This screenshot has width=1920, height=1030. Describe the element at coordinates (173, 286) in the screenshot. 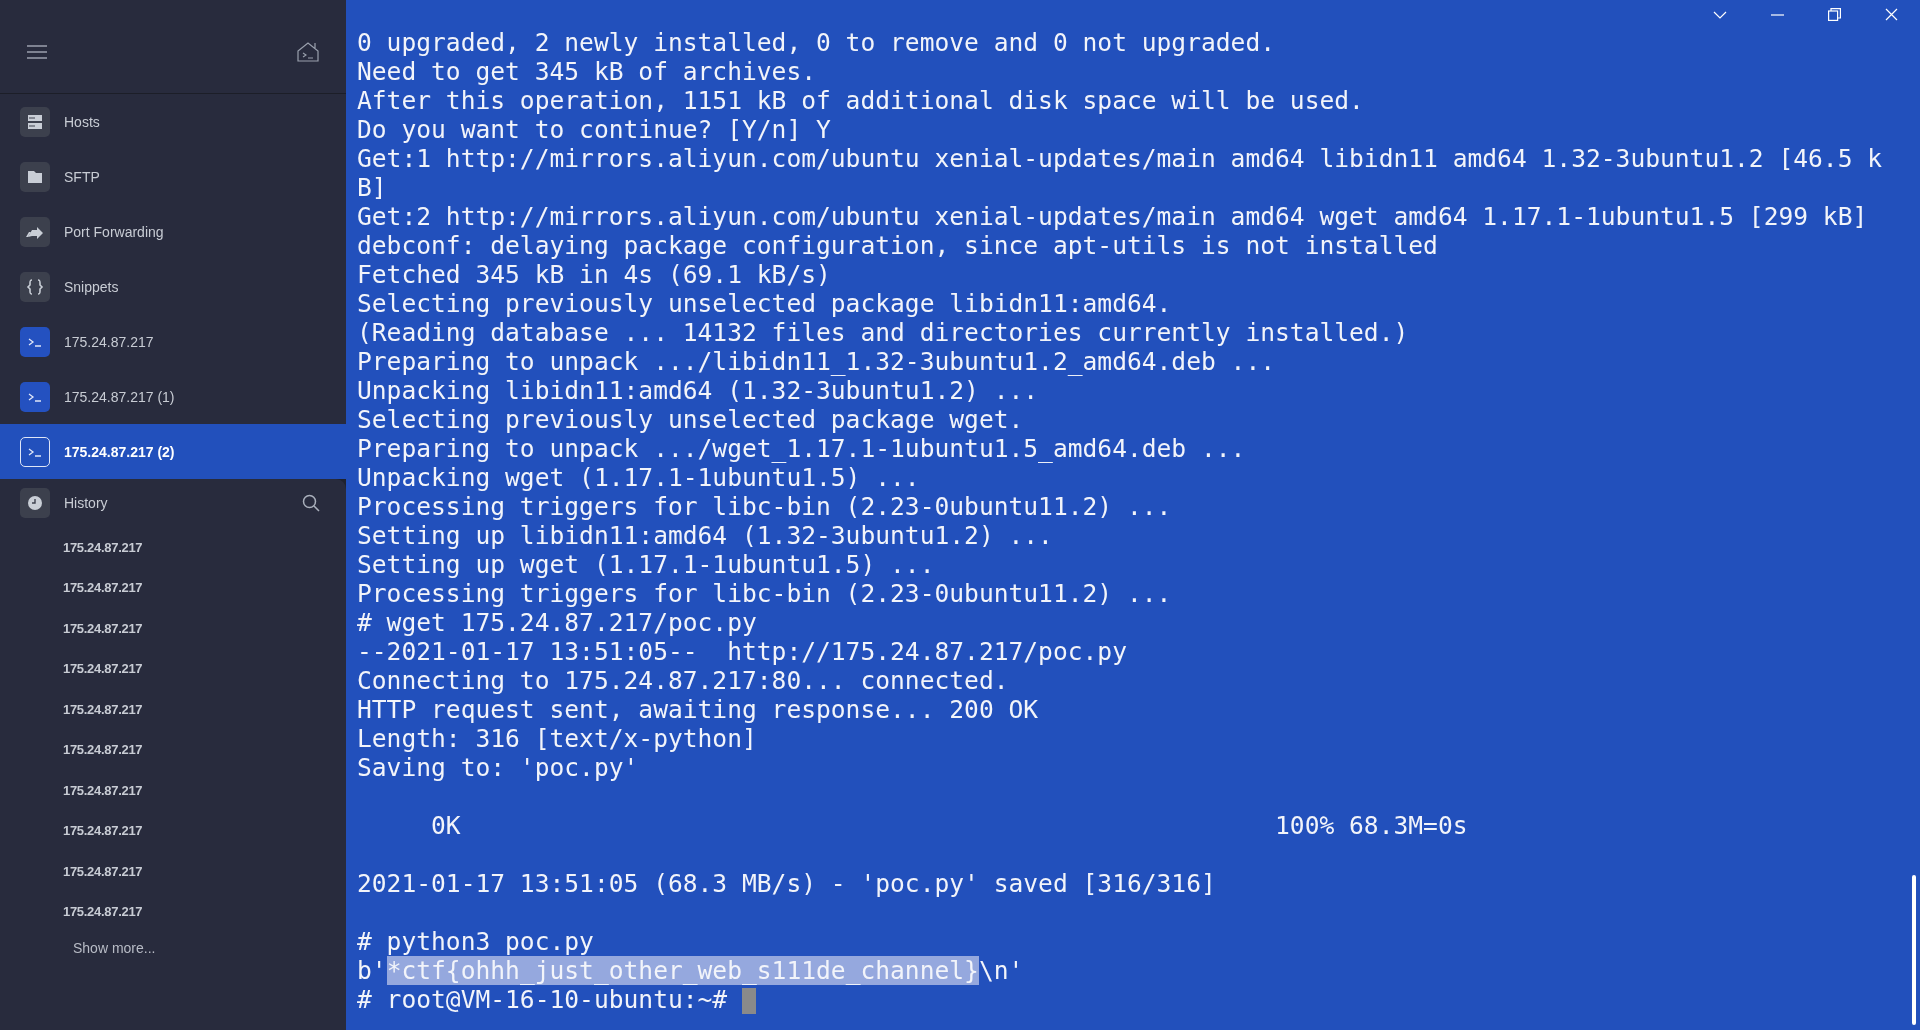

I see `sidebar-item: Snippets` at that location.